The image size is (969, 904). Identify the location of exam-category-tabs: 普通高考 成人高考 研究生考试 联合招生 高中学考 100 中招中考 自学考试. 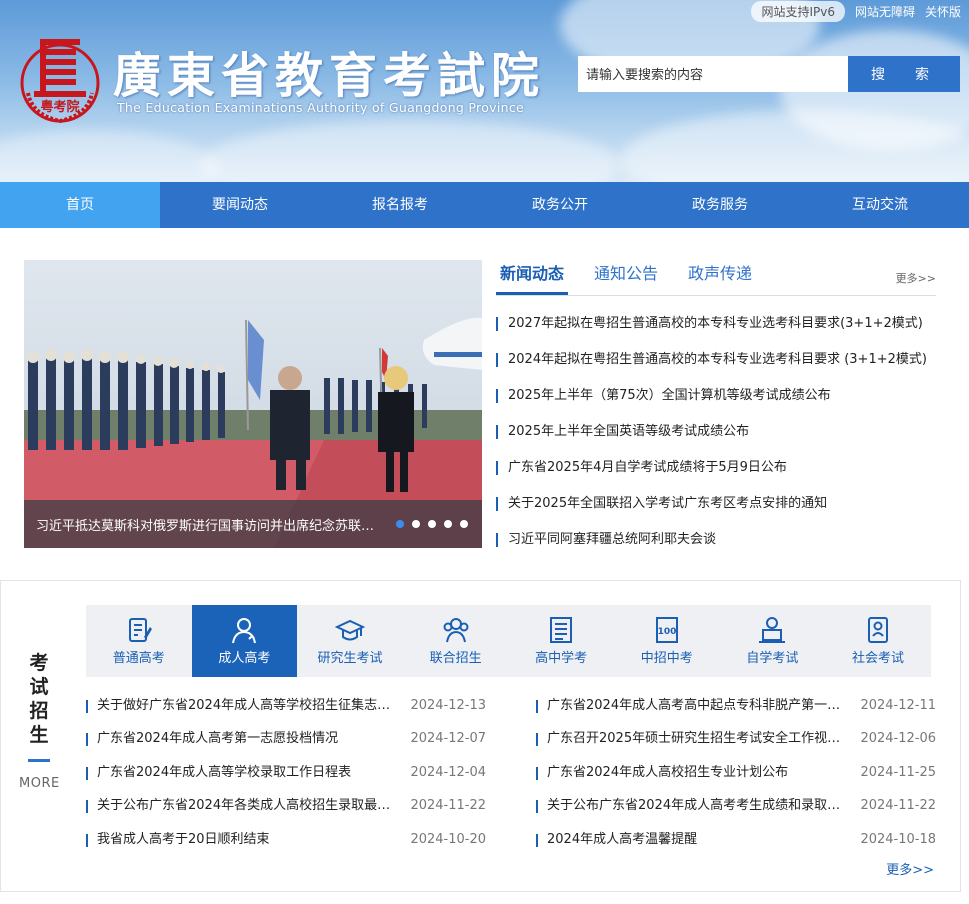
(508, 641).